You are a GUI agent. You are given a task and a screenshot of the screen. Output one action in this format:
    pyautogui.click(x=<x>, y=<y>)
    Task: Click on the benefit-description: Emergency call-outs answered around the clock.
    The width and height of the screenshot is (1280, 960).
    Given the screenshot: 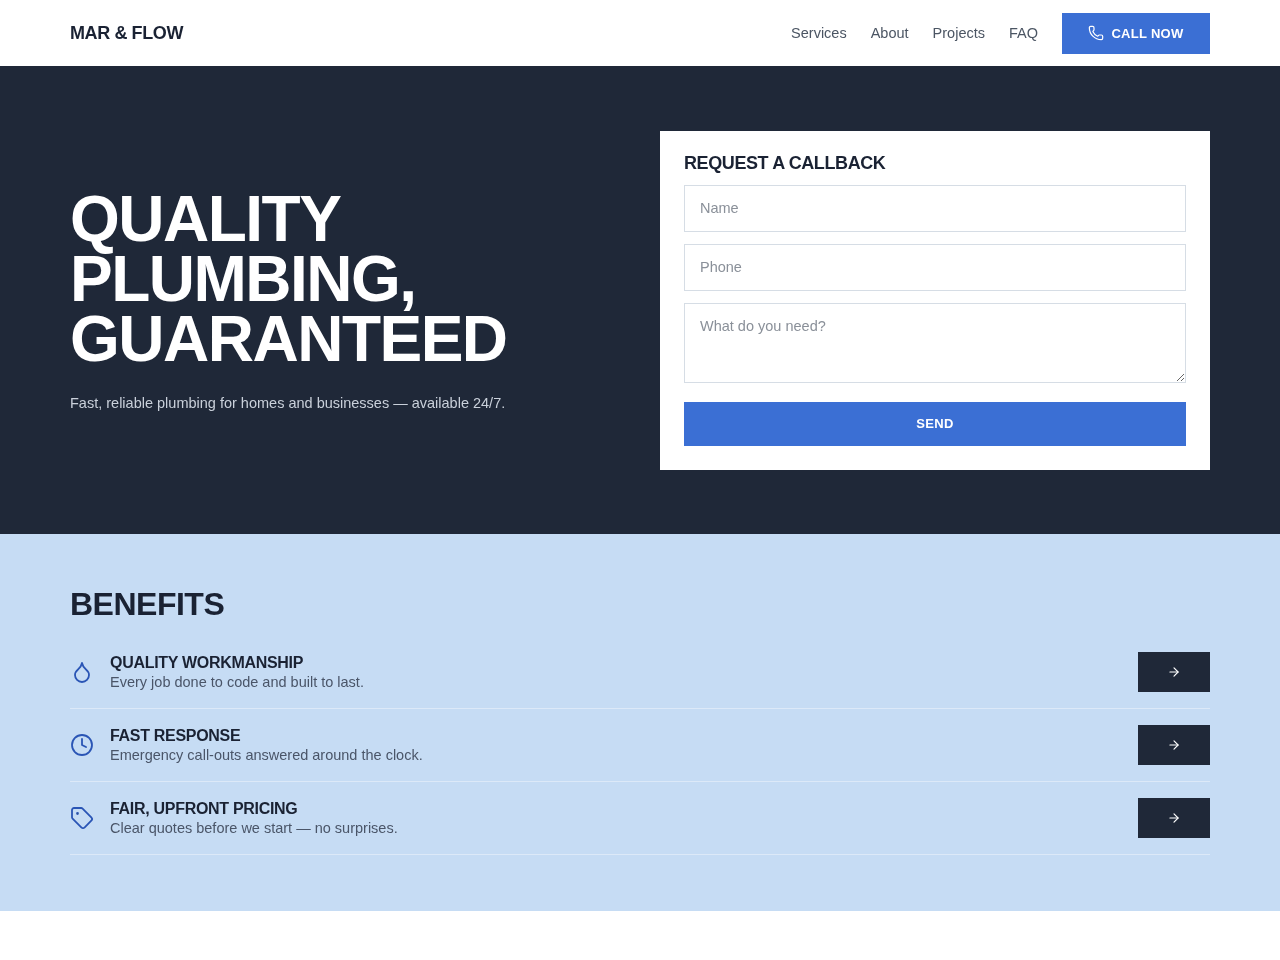 What is the action you would take?
    pyautogui.click(x=267, y=755)
    